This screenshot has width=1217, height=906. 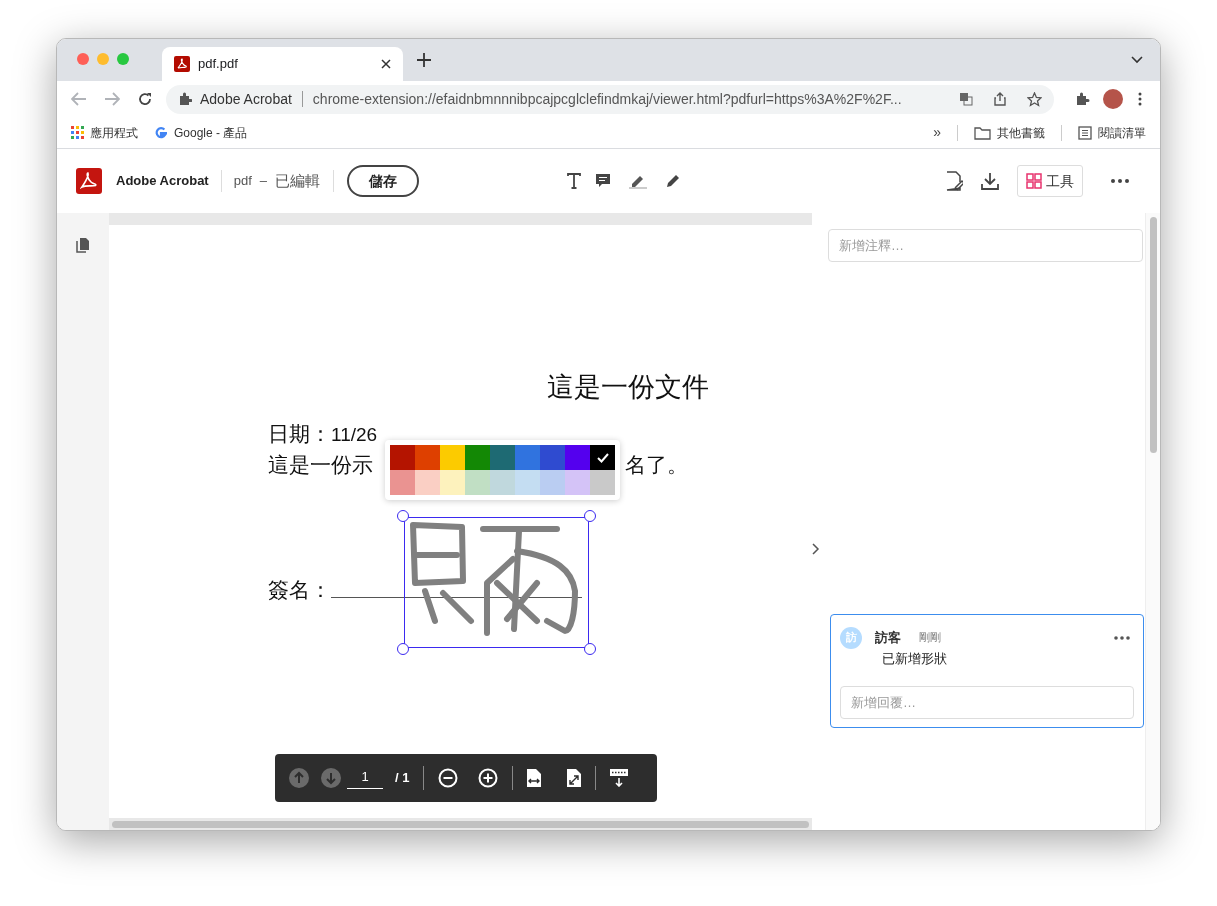 What do you see at coordinates (1034, 181) in the screenshot?
I see `grid-icon` at bounding box center [1034, 181].